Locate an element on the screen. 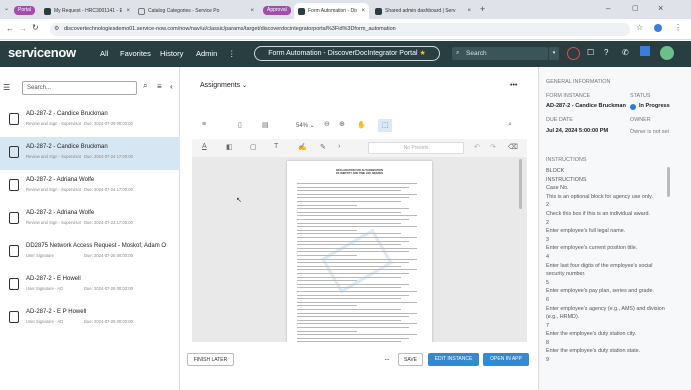 The width and height of the screenshot is (691, 390). pan-hand-icon: ✋ is located at coordinates (361, 125).